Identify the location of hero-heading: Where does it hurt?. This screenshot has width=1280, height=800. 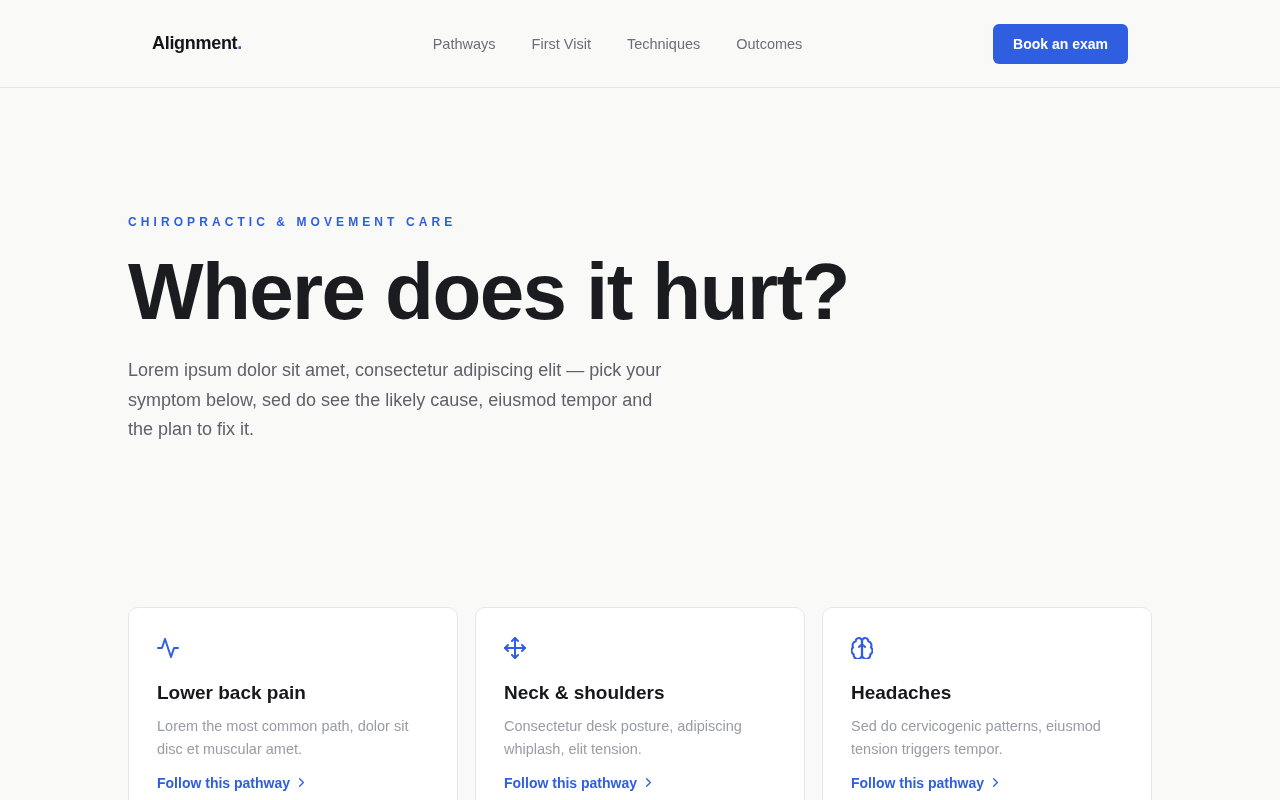
(489, 292).